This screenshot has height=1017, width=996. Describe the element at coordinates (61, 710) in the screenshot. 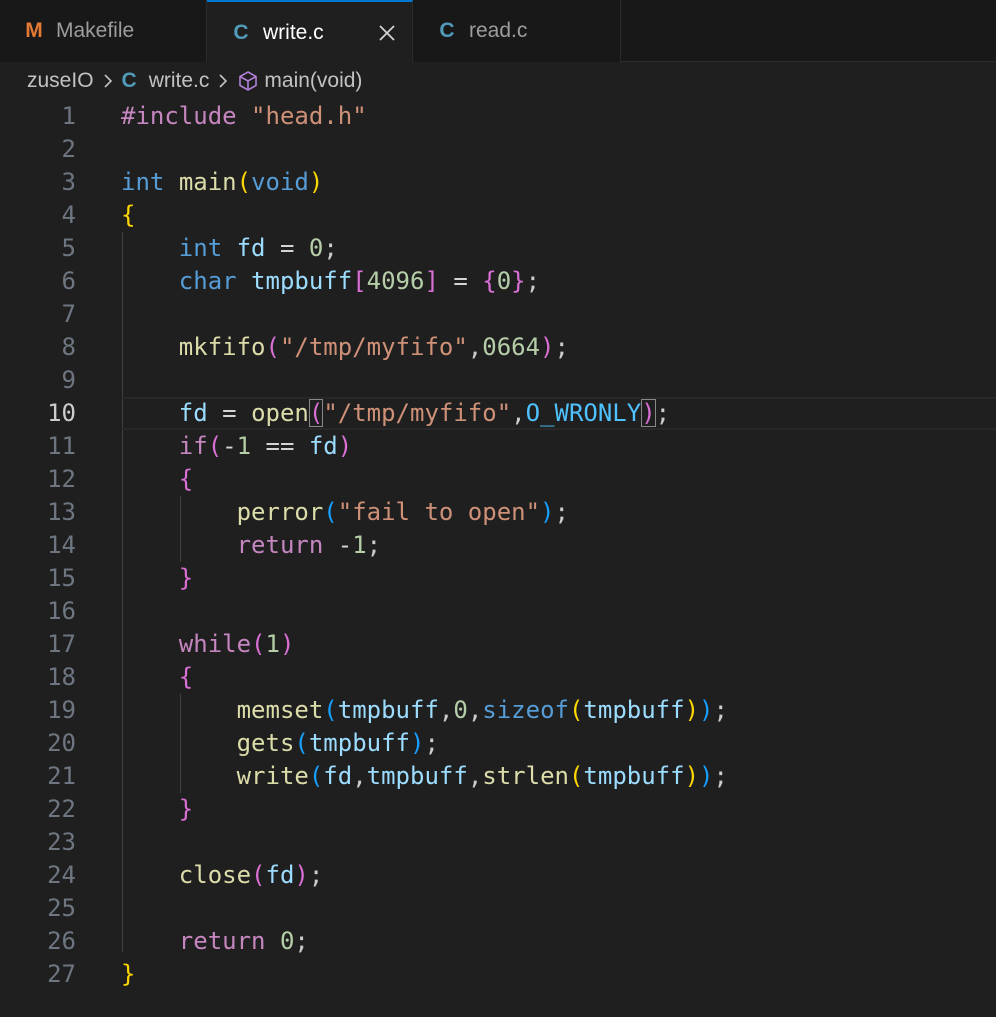

I see `line-number: 19` at that location.